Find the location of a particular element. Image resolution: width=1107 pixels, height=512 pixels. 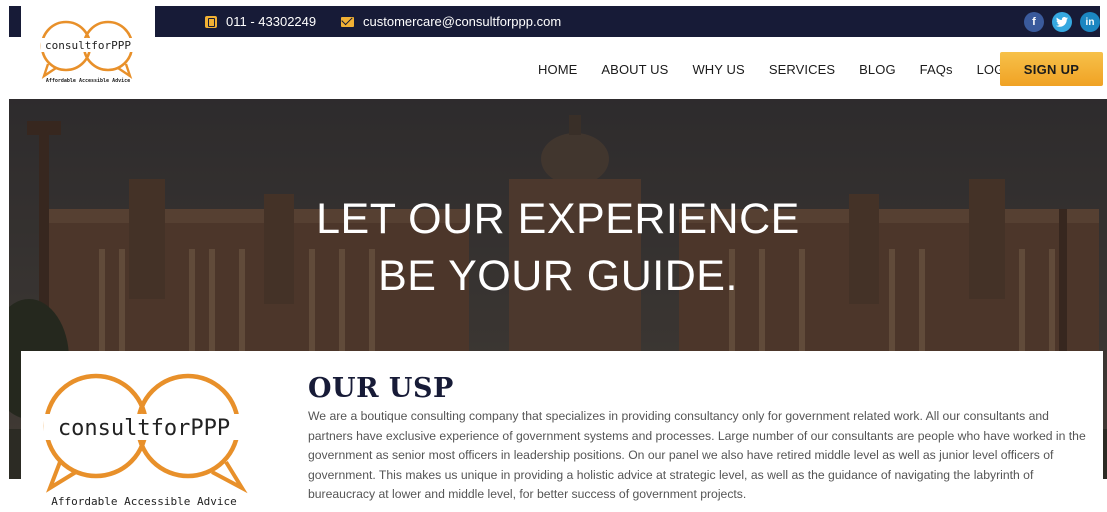

email-contact: customercare@consultforppp.com is located at coordinates (451, 21).